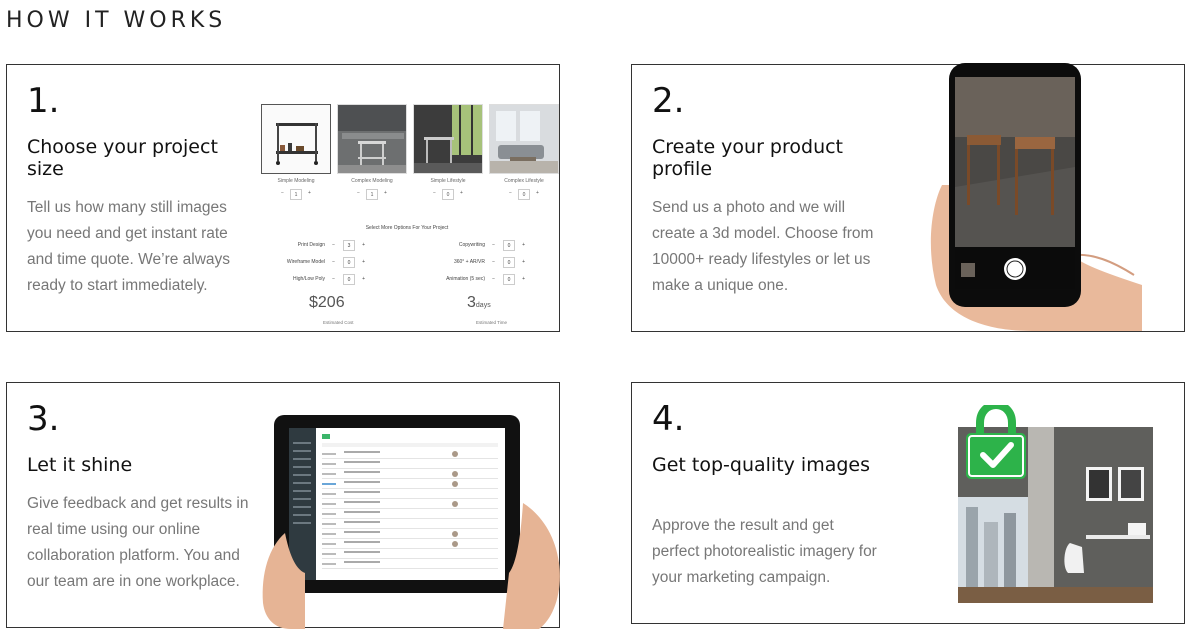 The height and width of the screenshot is (634, 1191). I want to click on step-number: 3., so click(43, 419).